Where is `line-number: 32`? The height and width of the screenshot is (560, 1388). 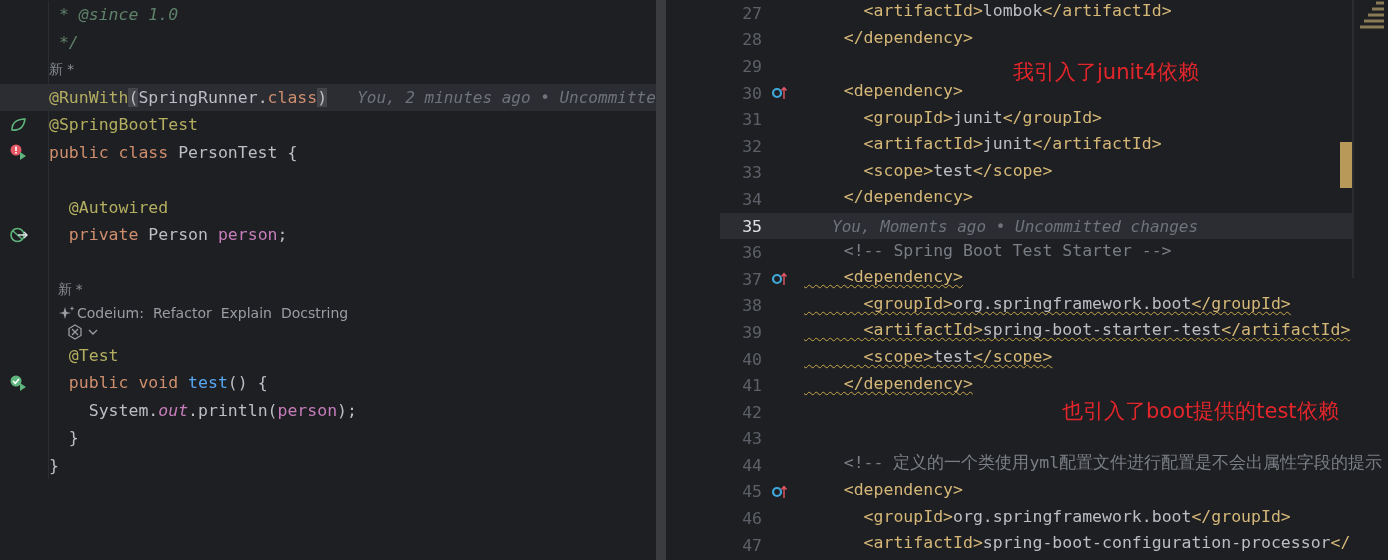 line-number: 32 is located at coordinates (751, 146).